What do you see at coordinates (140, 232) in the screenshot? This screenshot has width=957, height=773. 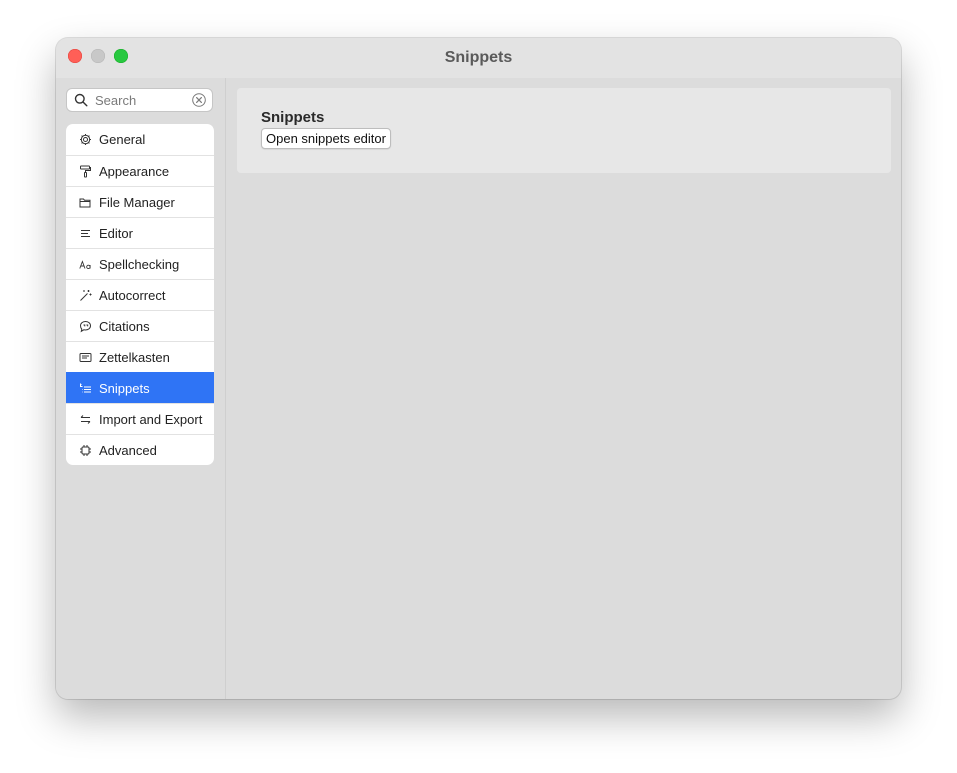 I see `sidebar-item-editor: Editor` at bounding box center [140, 232].